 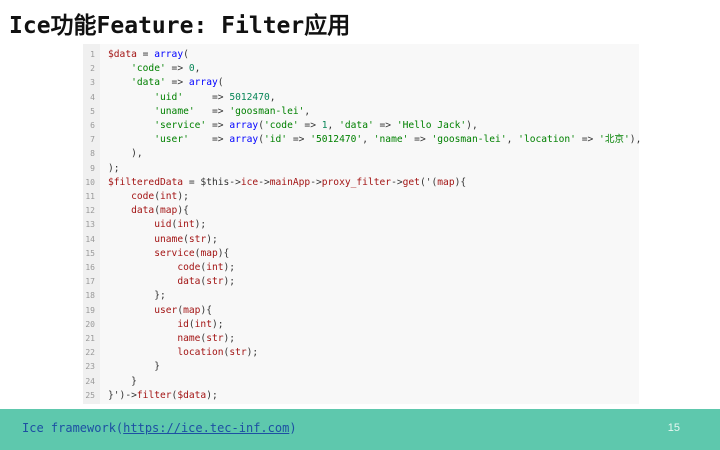 I want to click on line-number: 16, so click(x=90, y=267).